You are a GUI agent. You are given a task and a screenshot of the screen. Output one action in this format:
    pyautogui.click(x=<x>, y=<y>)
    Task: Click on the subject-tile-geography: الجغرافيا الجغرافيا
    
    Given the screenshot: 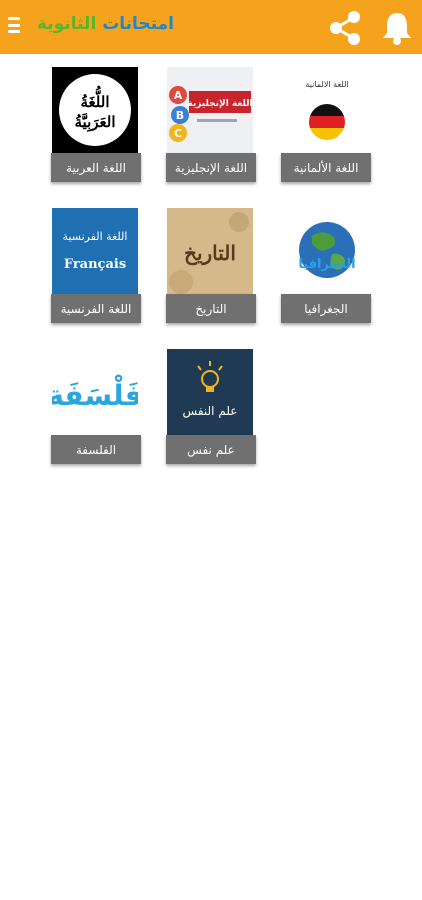 What is the action you would take?
    pyautogui.click(x=326, y=268)
    